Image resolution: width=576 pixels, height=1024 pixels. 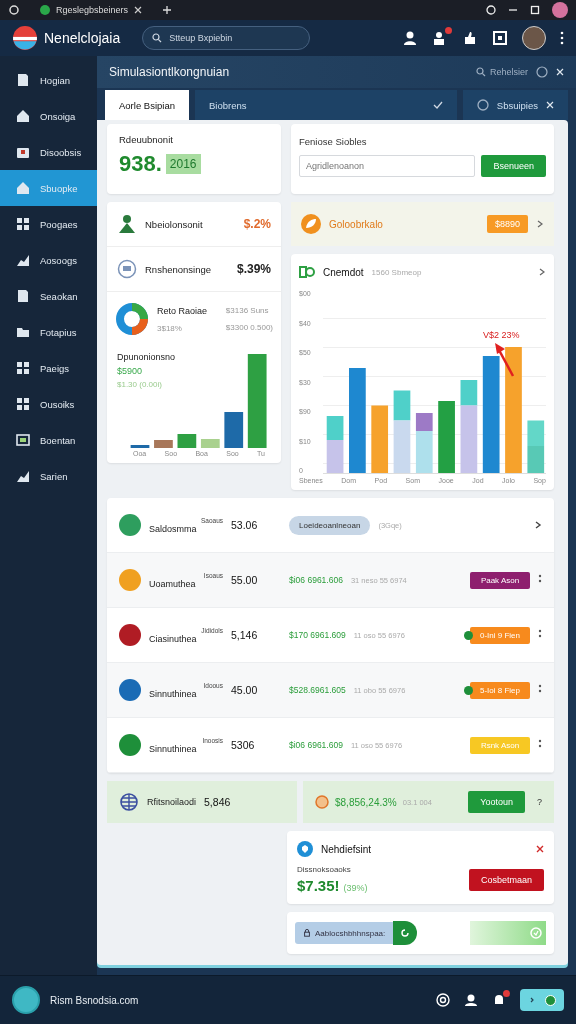 What do you see at coordinates (82, 38) in the screenshot?
I see `brand-name: Nenelclojaia` at bounding box center [82, 38].